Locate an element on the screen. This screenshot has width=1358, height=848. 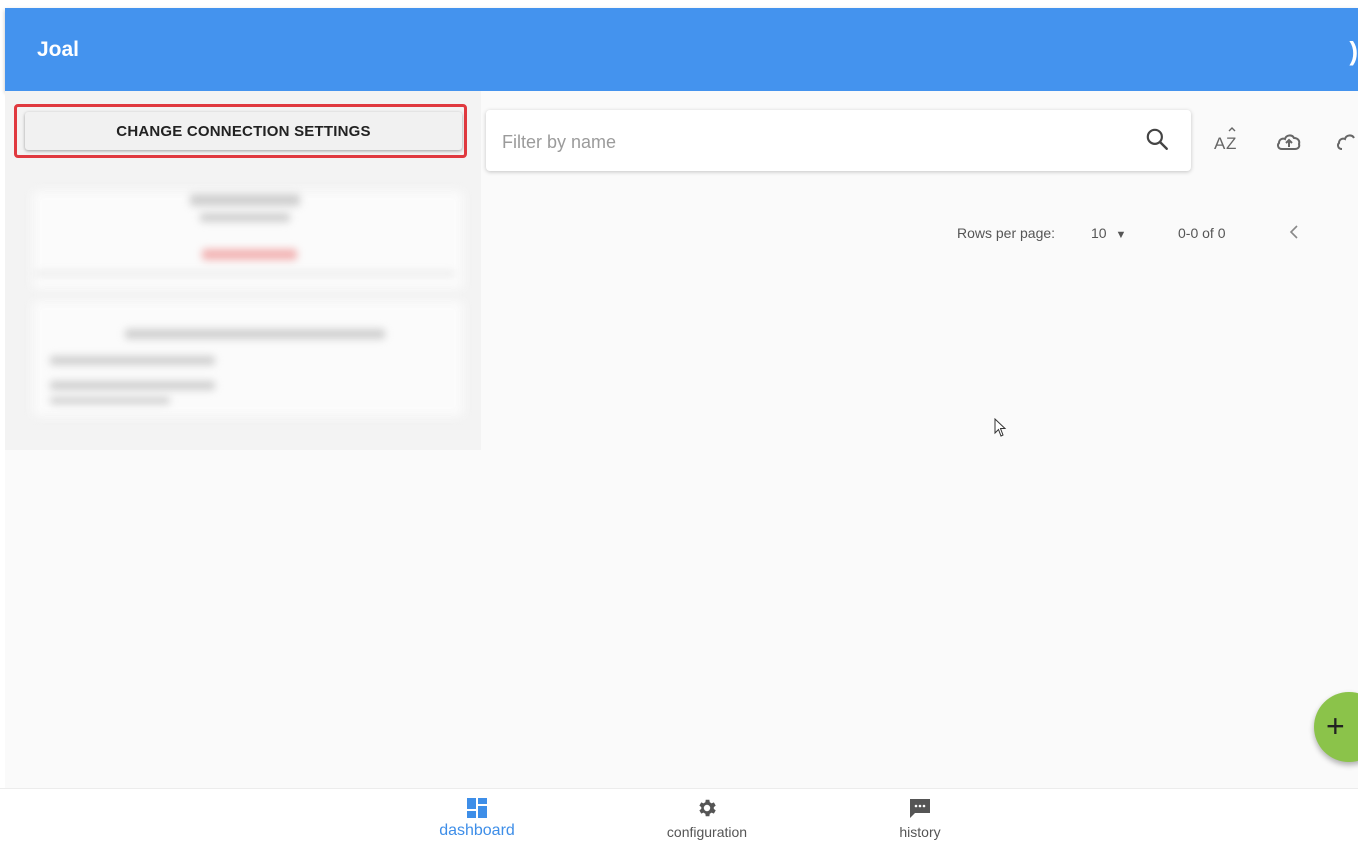
blurred-divider is located at coordinates (245, 273).